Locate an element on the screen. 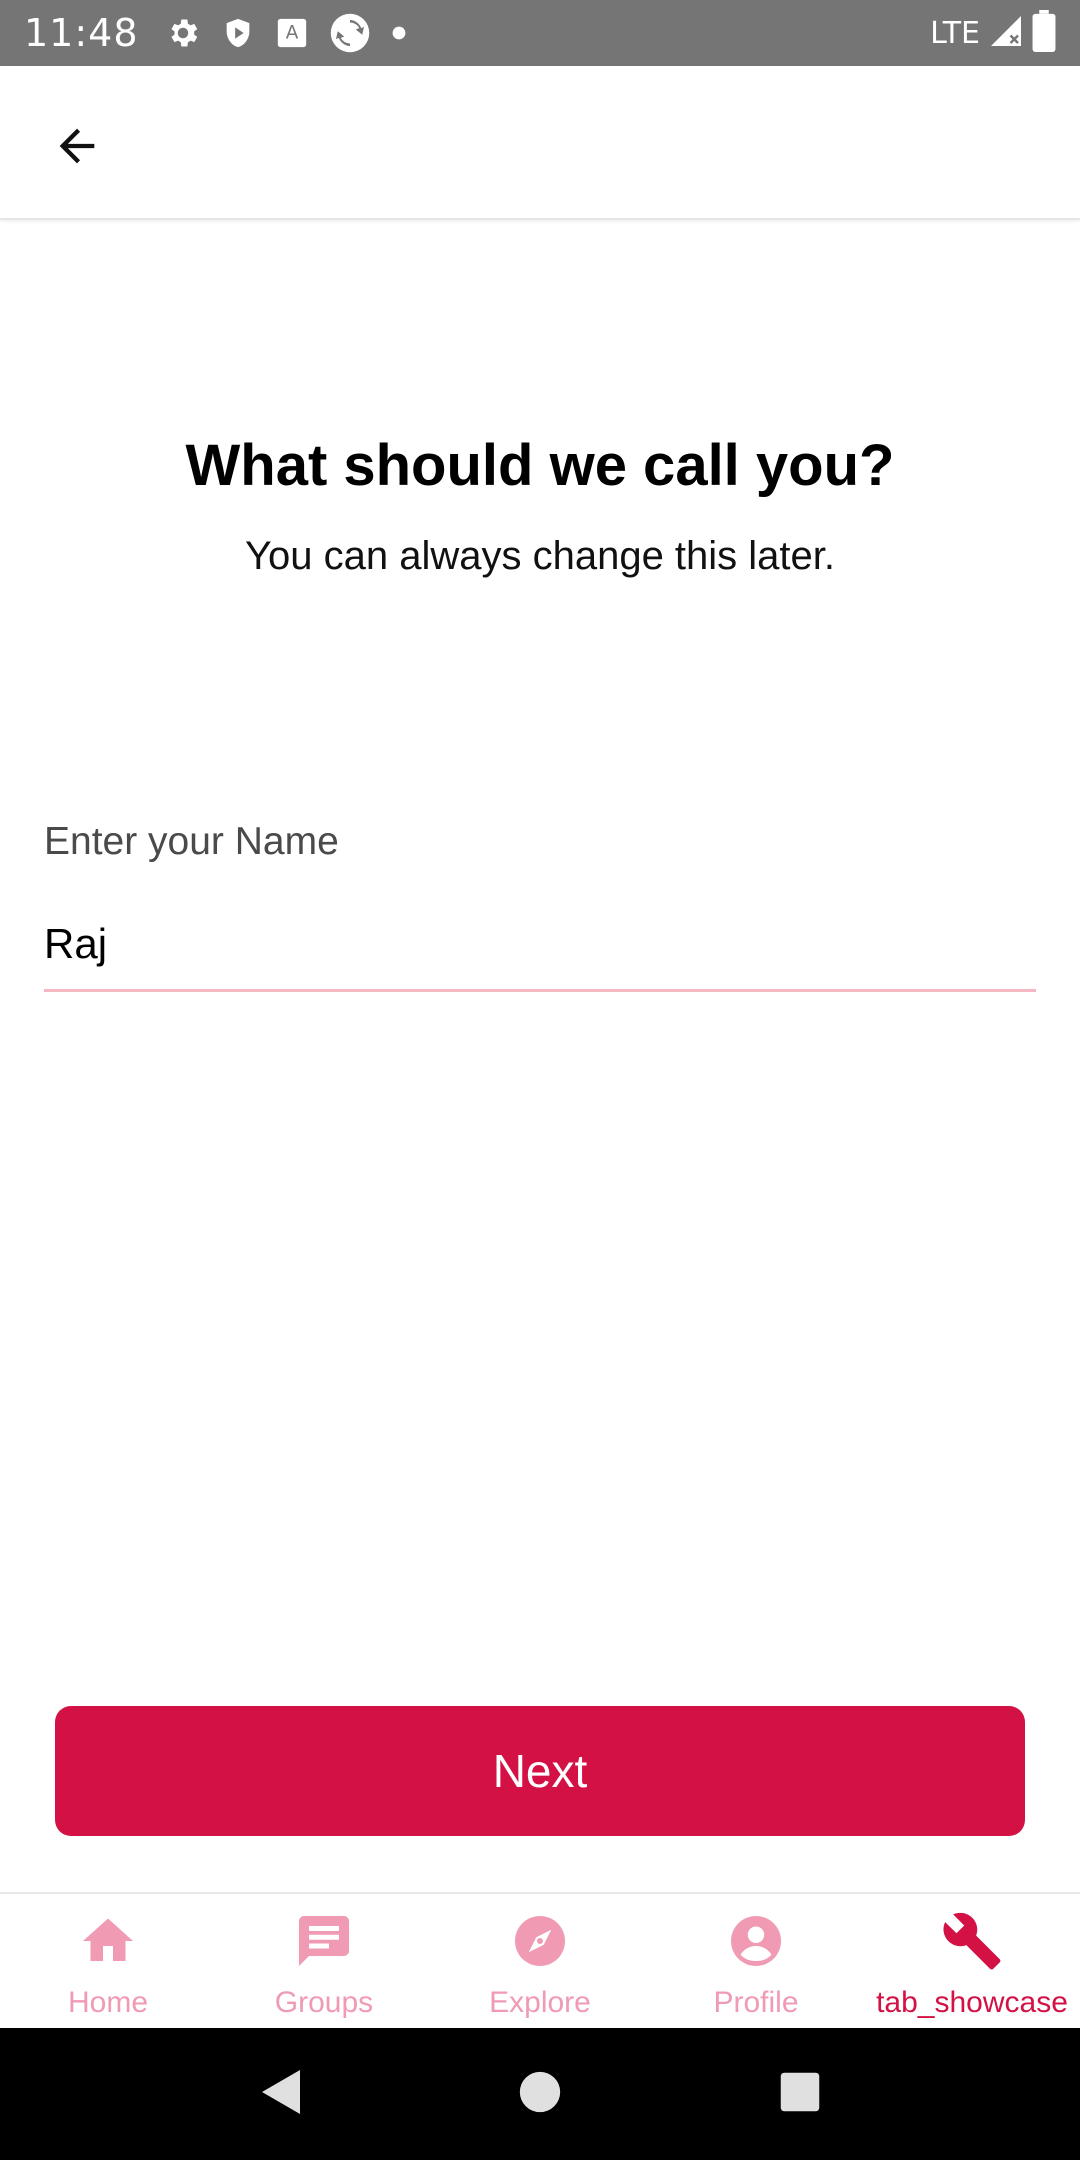 Image resolution: width=1080 pixels, height=2160 pixels. page-title: What should we call you? is located at coordinates (540, 465).